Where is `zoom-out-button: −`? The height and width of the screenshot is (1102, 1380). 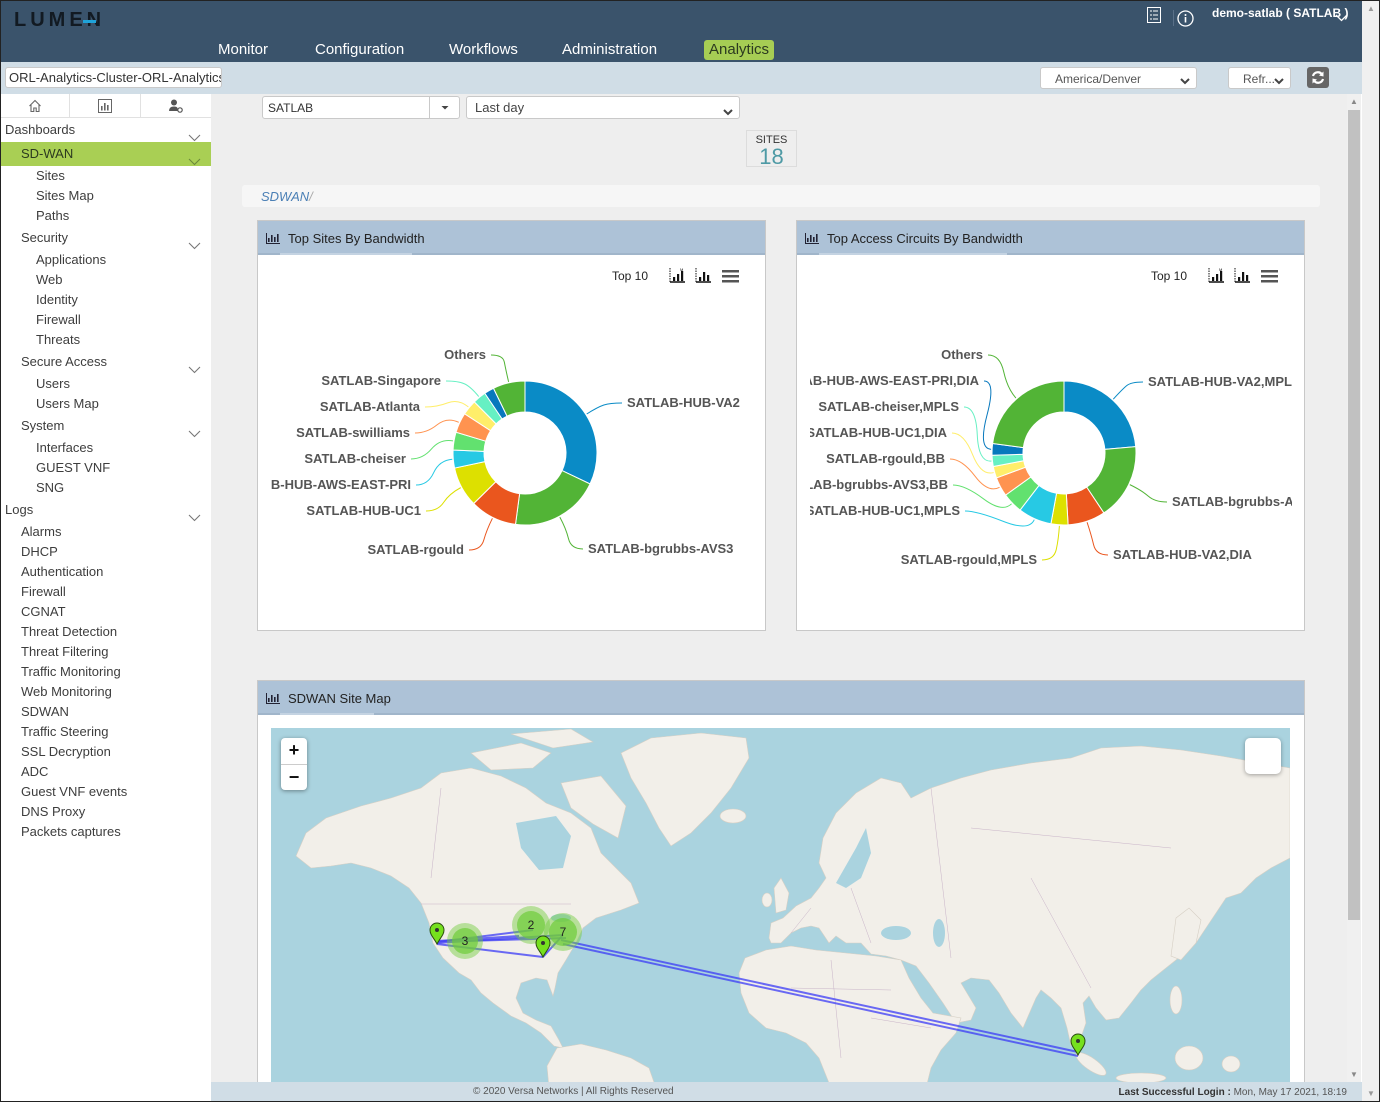
zoom-out-button: − is located at coordinates (294, 777).